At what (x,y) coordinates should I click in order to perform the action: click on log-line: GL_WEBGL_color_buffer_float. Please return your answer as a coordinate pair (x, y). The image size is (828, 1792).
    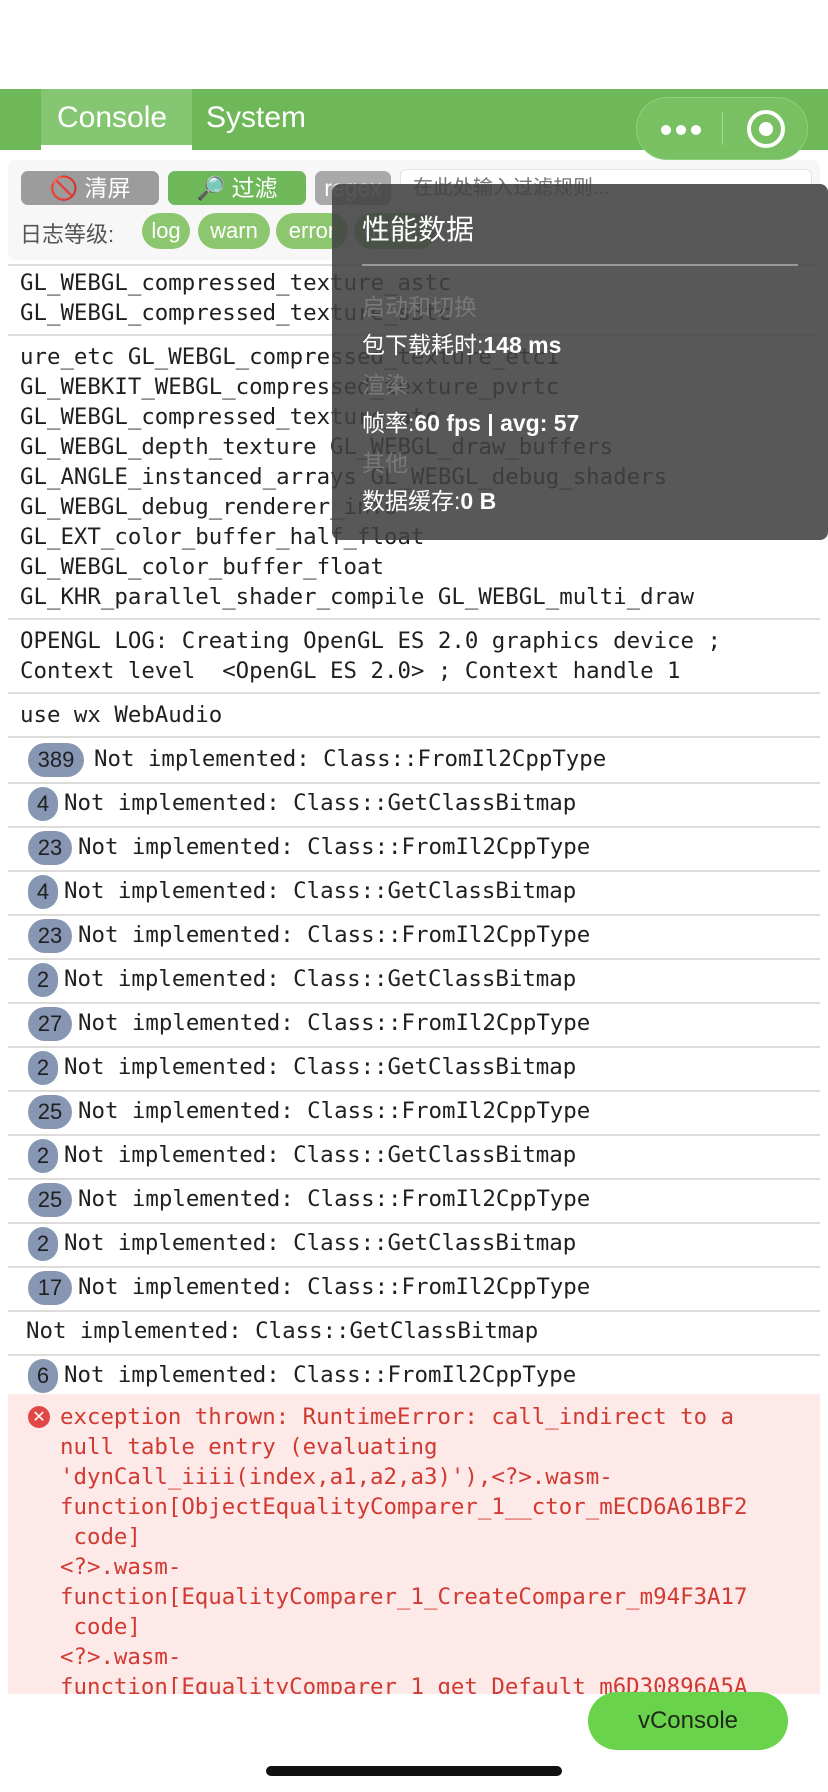
    Looking at the image, I should click on (202, 567).